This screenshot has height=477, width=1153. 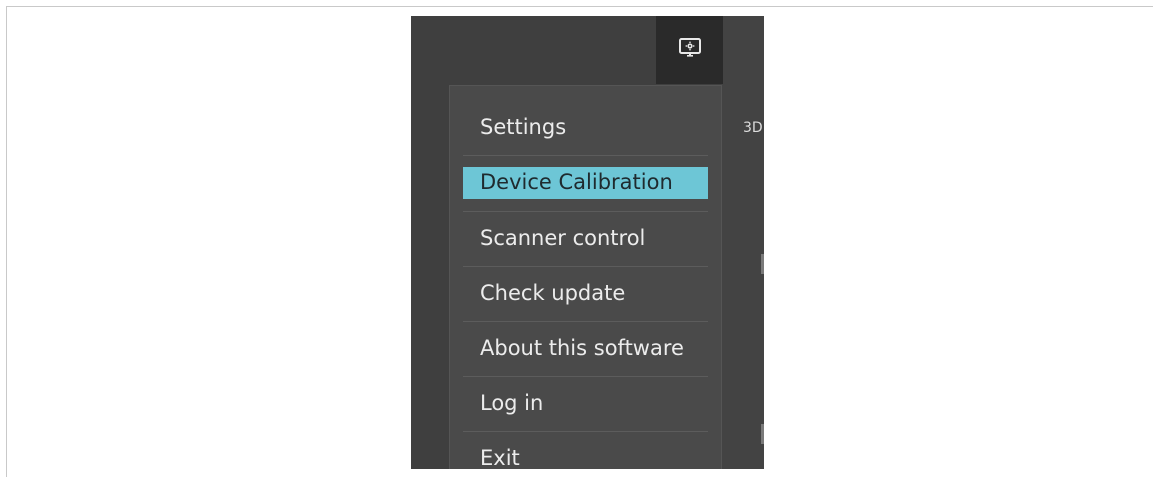 I want to click on menu-item-label: About this software, so click(x=582, y=348).